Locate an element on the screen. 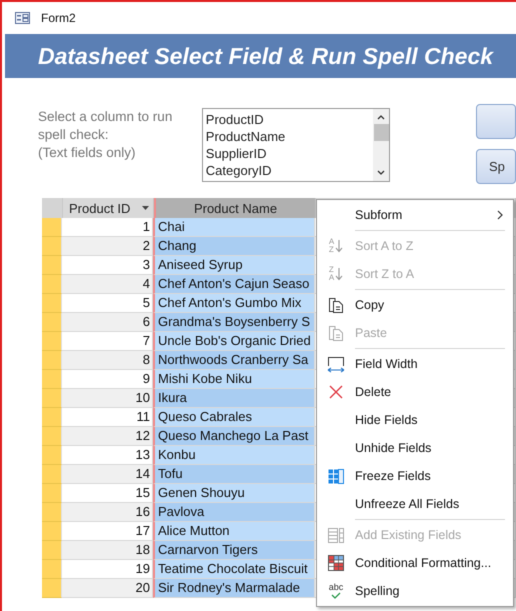 The height and width of the screenshot is (611, 516). field-width-icon is located at coordinates (336, 364).